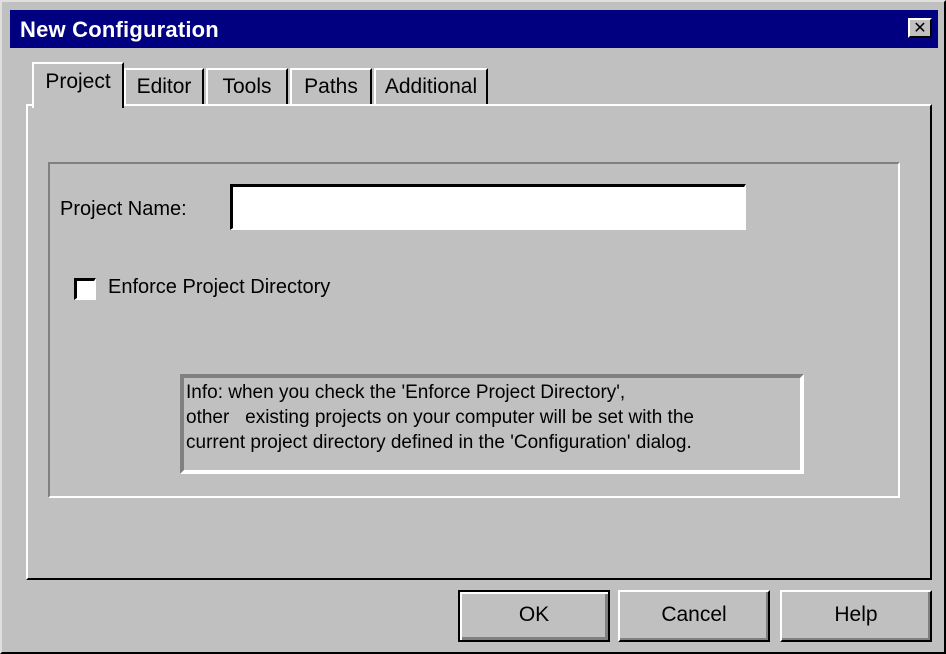  What do you see at coordinates (247, 87) in the screenshot?
I see `tab-tools: Tools` at bounding box center [247, 87].